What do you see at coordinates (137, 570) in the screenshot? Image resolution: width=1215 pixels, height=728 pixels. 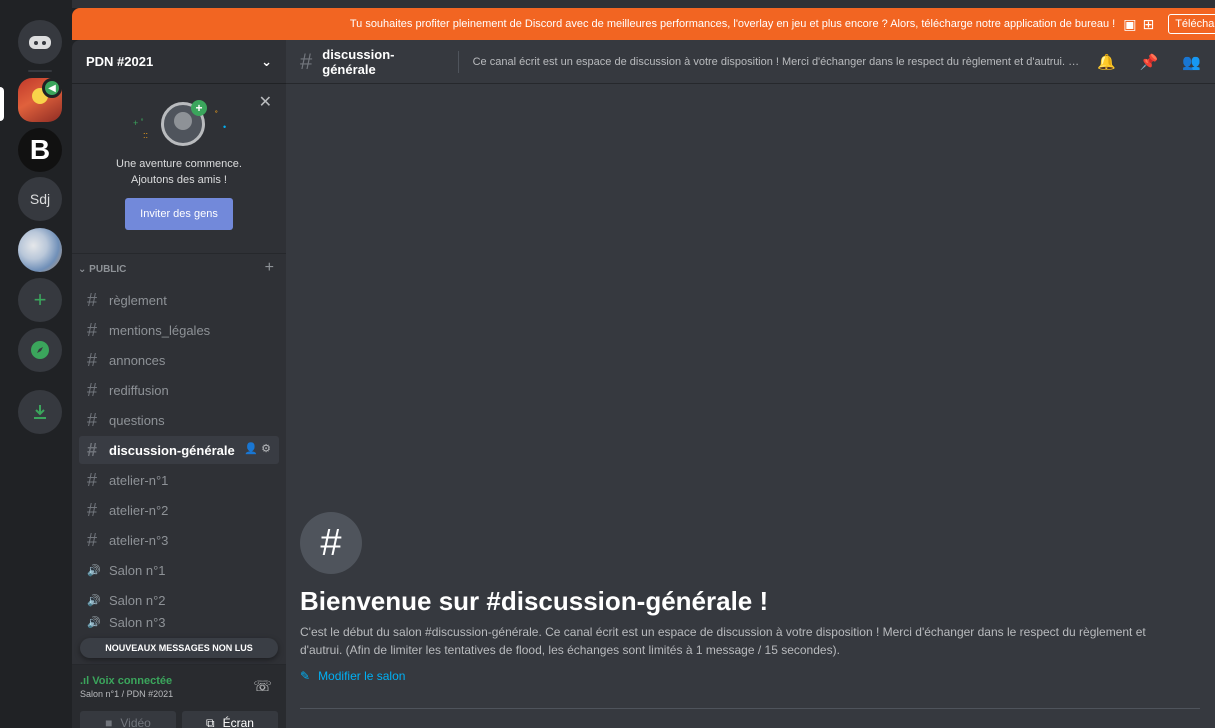 I see `channel-label: Salon n°1` at bounding box center [137, 570].